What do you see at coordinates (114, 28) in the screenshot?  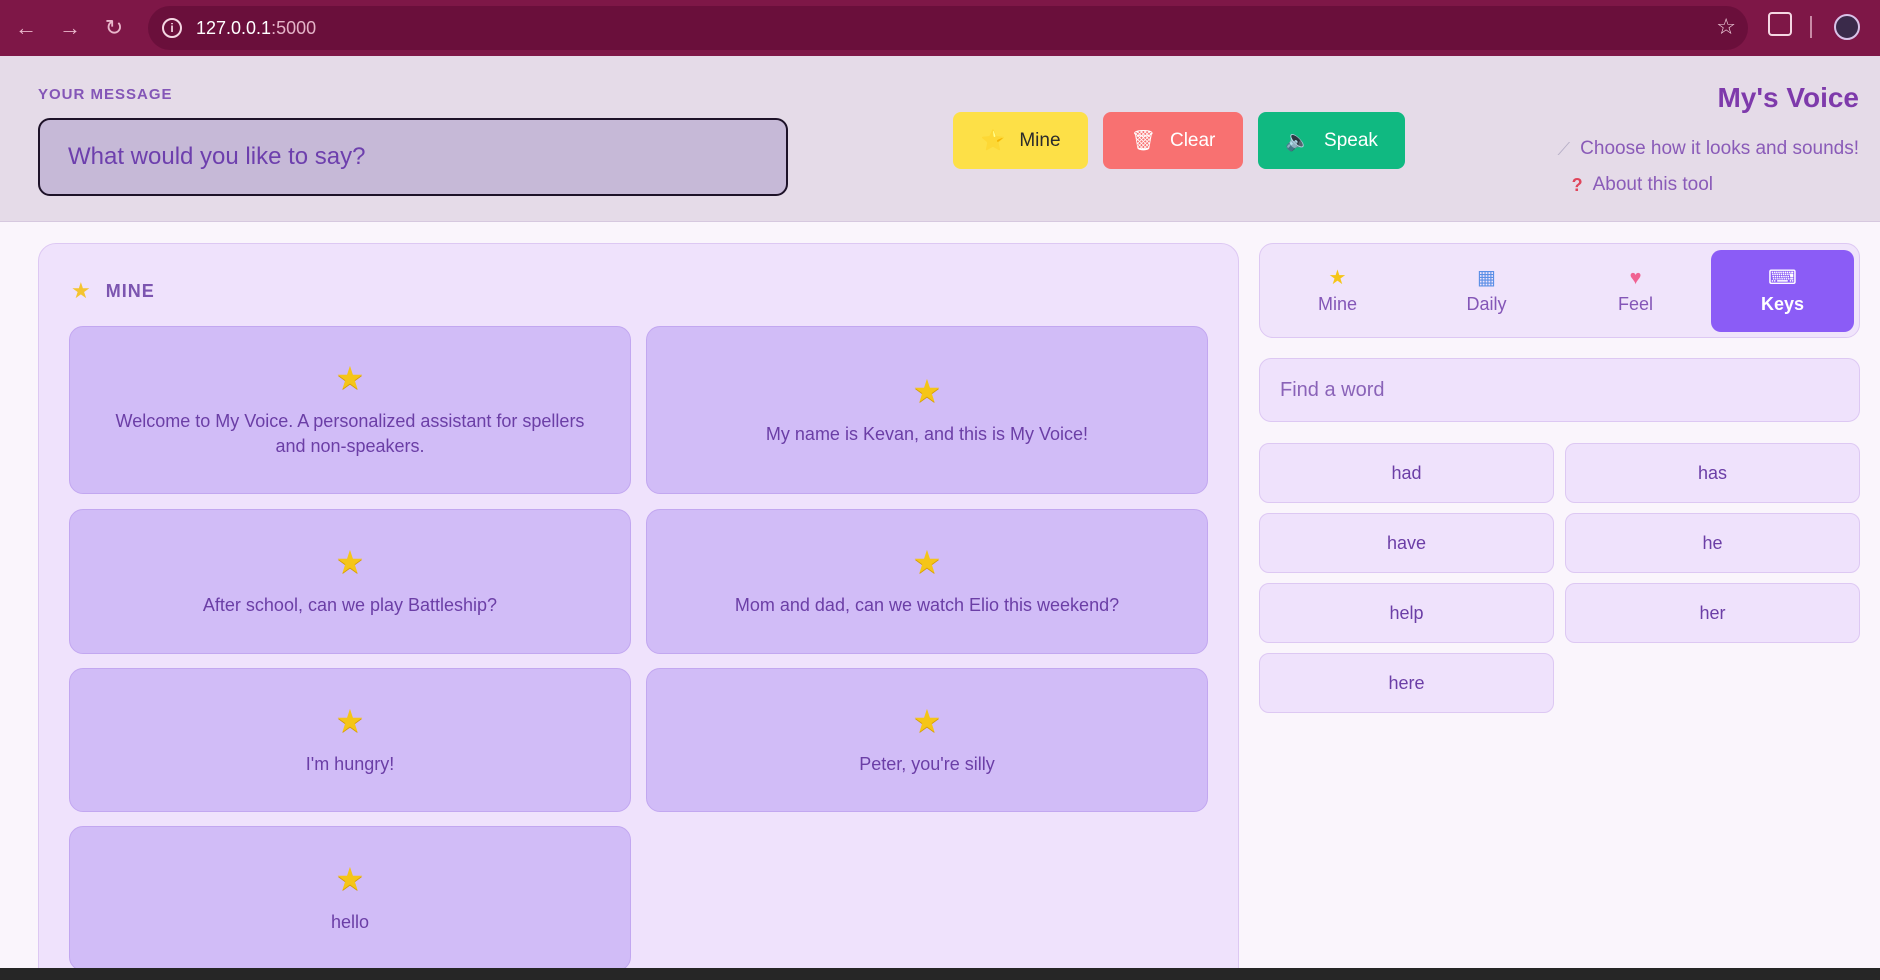 I see `reload-icon: ↻` at bounding box center [114, 28].